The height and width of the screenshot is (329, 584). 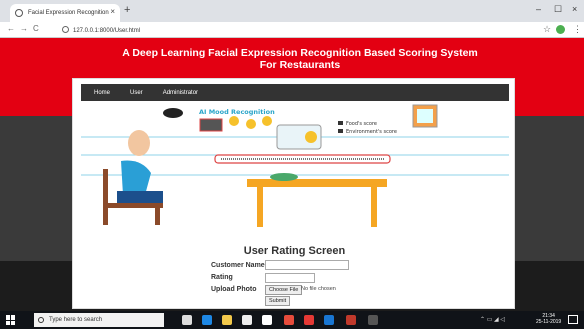 What do you see at coordinates (41, 320) in the screenshot?
I see `search-icon` at bounding box center [41, 320].